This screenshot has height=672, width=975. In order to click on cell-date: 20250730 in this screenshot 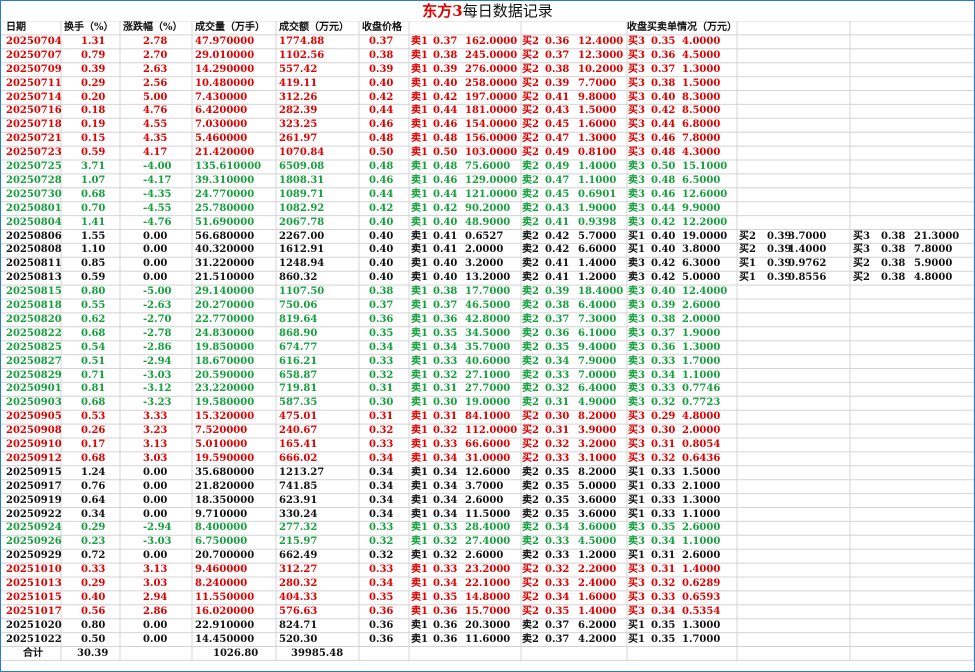, I will do `click(34, 194)`.